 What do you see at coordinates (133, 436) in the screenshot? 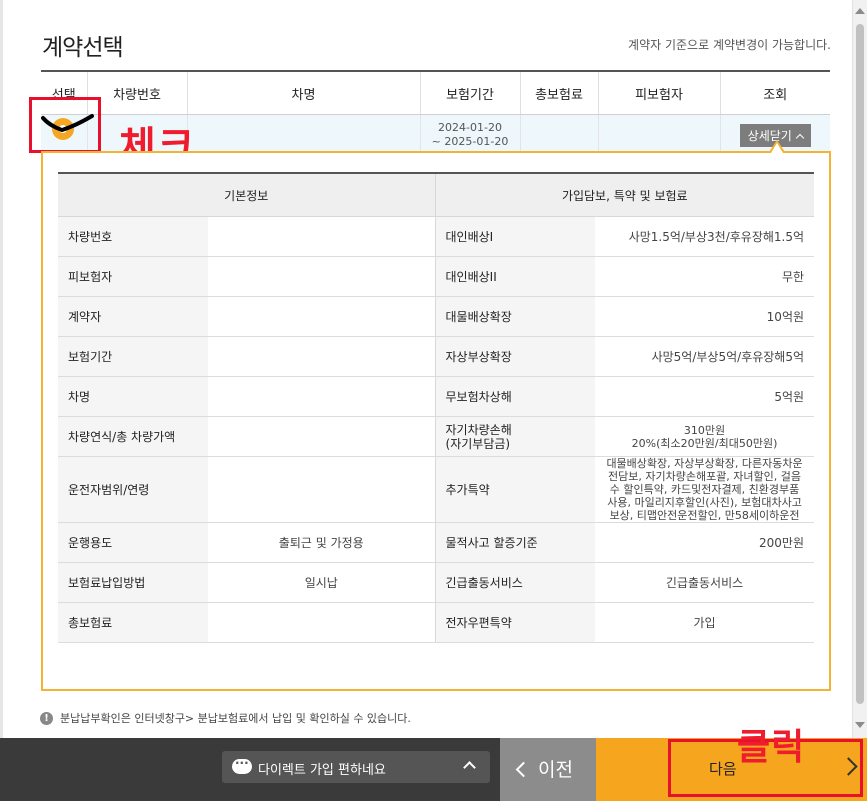
I see `detail-label: 차량연식/총 차량가액` at bounding box center [133, 436].